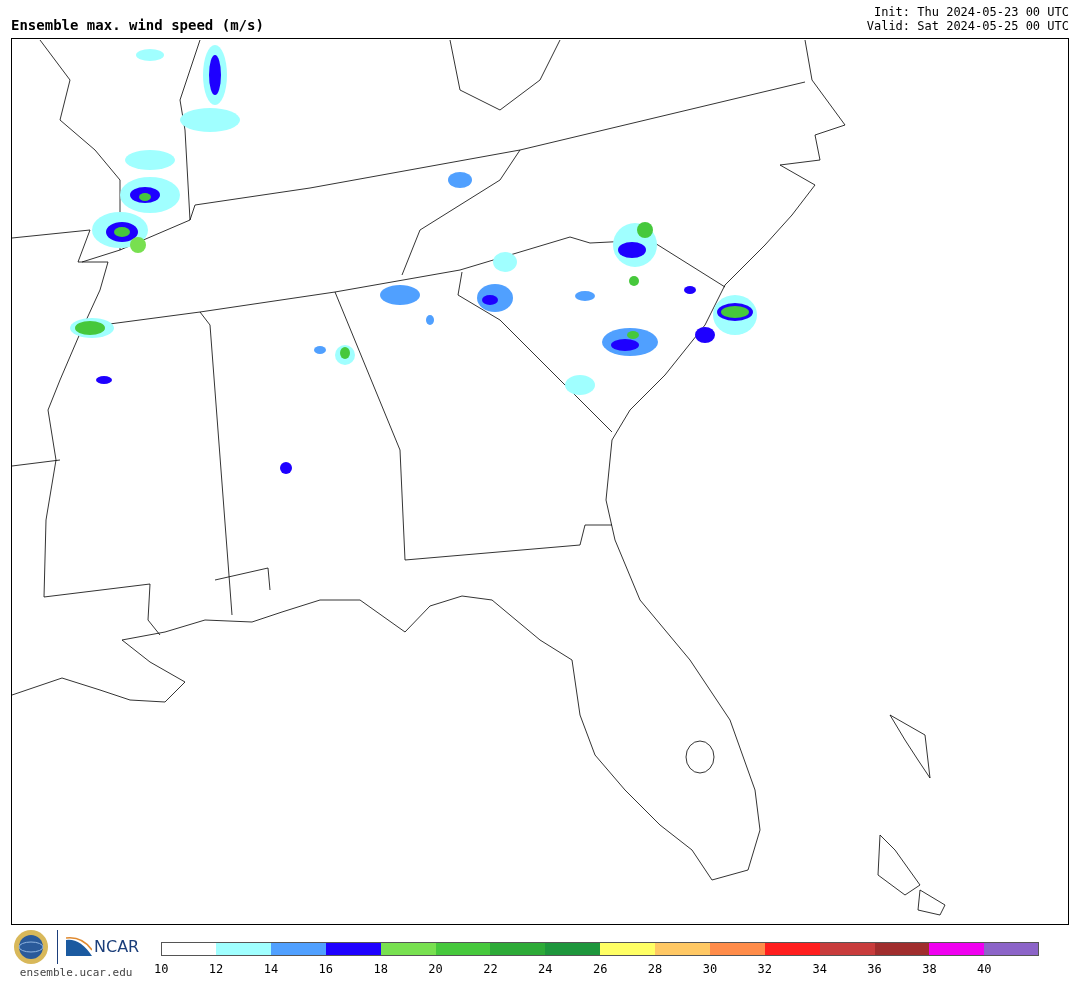 This screenshot has width=1080, height=988. I want to click on website-url: ensemble.ucar.edu, so click(76, 973).